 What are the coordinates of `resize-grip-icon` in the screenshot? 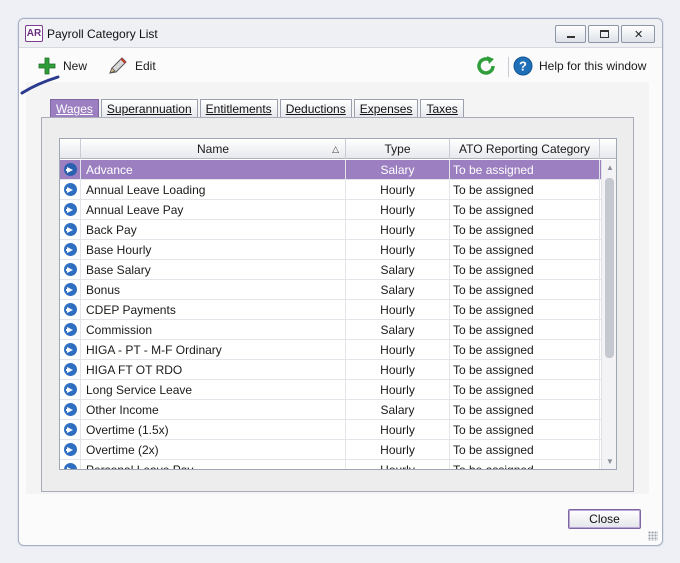 It's located at (653, 536).